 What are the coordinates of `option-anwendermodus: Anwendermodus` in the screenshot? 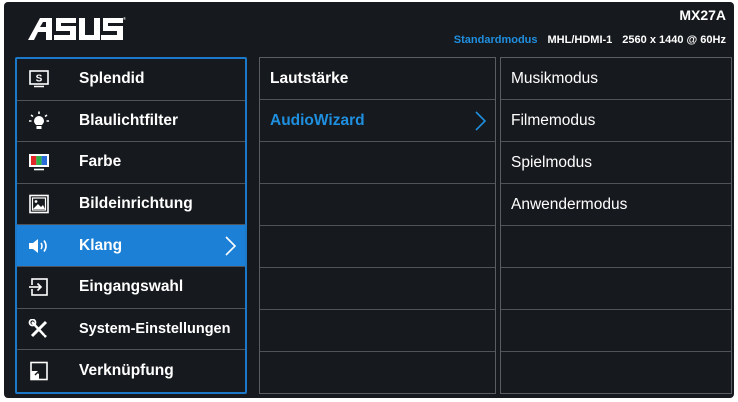 It's located at (616, 205).